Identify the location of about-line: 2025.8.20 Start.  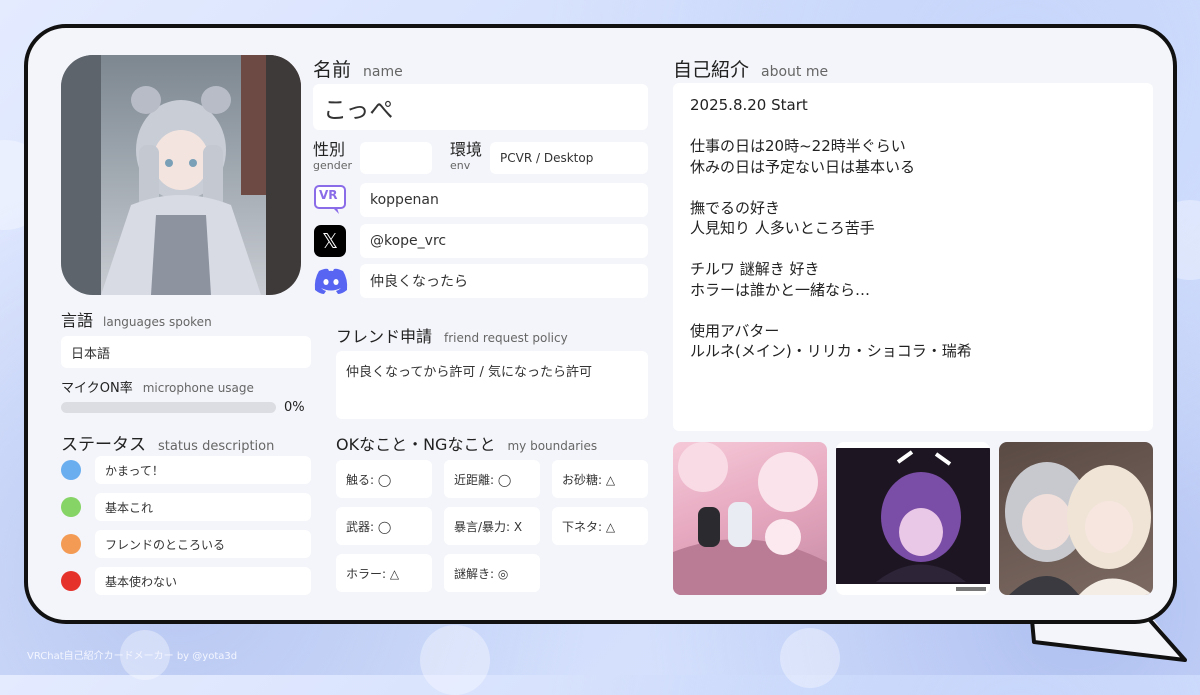
(749, 105).